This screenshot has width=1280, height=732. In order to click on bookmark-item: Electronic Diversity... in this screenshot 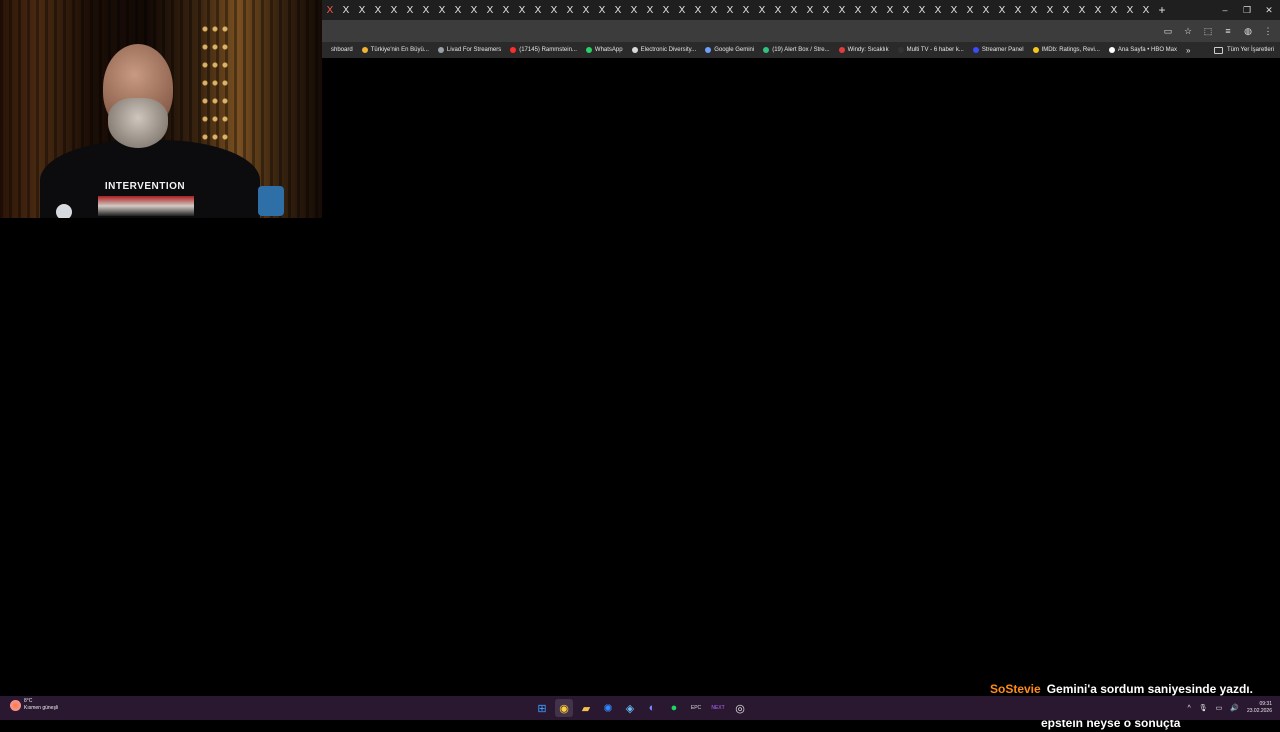, I will do `click(663, 50)`.